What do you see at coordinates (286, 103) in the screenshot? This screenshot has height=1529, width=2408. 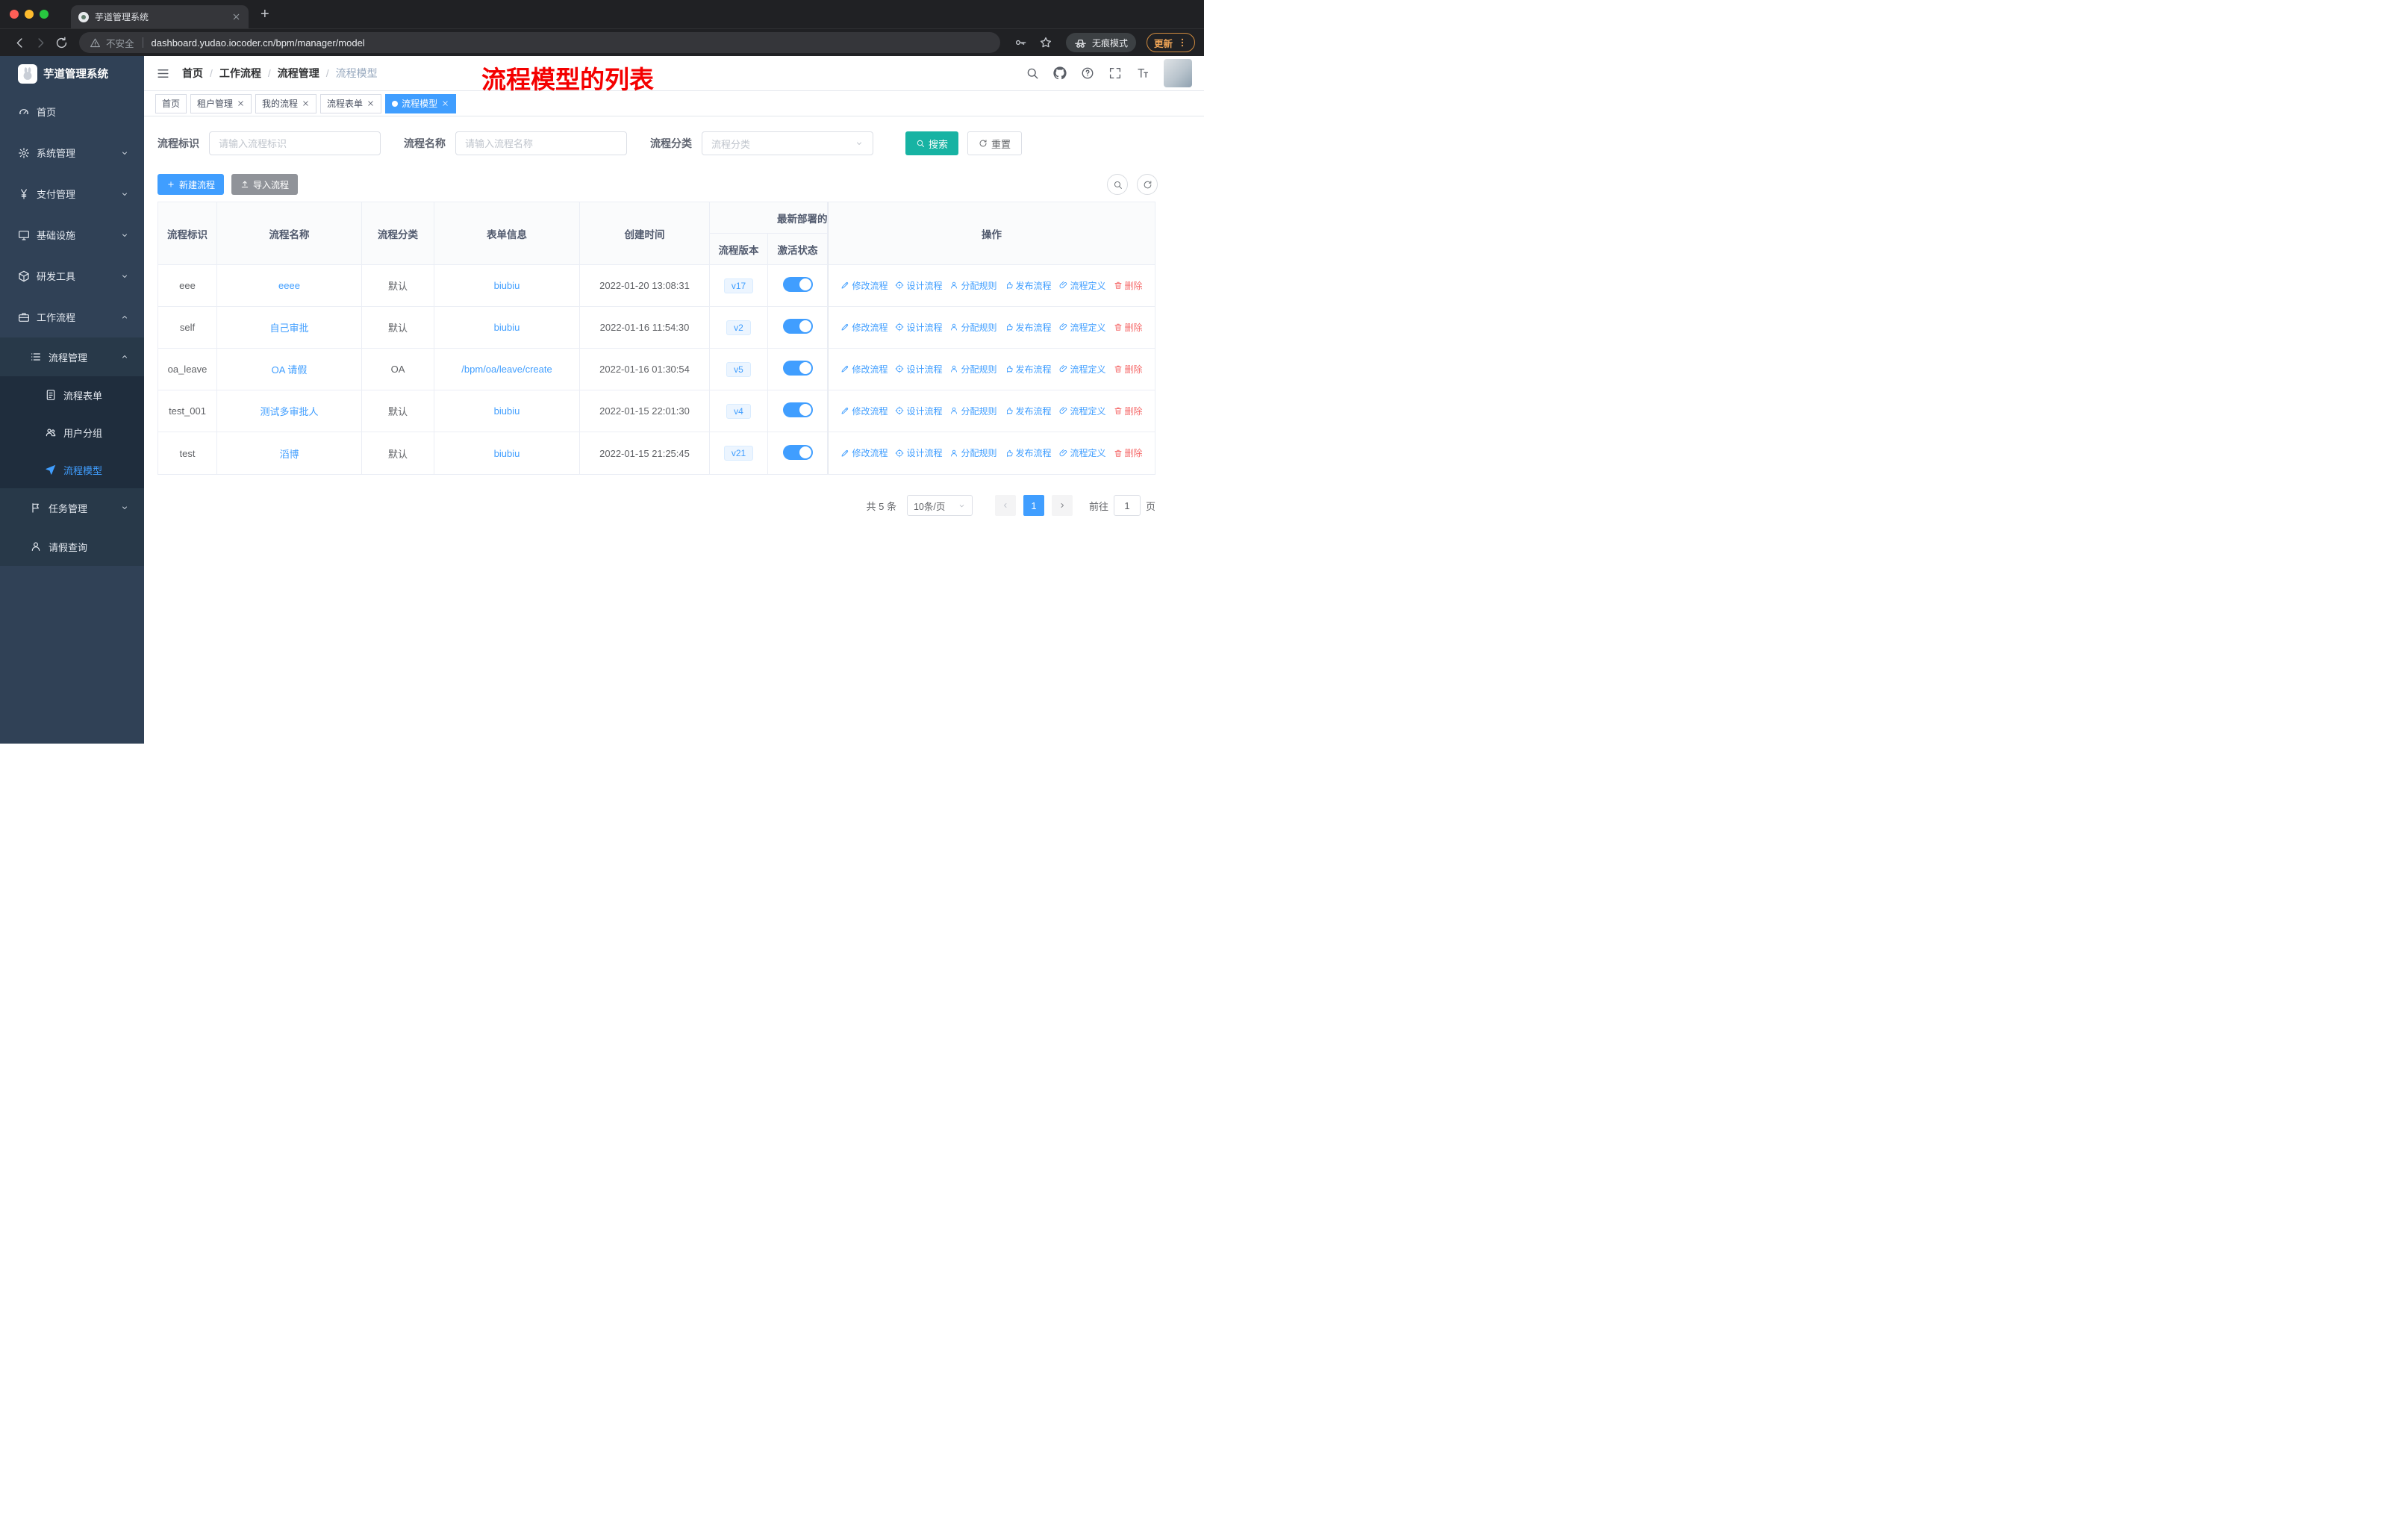 I see `tag-my-process: 我的流程` at bounding box center [286, 103].